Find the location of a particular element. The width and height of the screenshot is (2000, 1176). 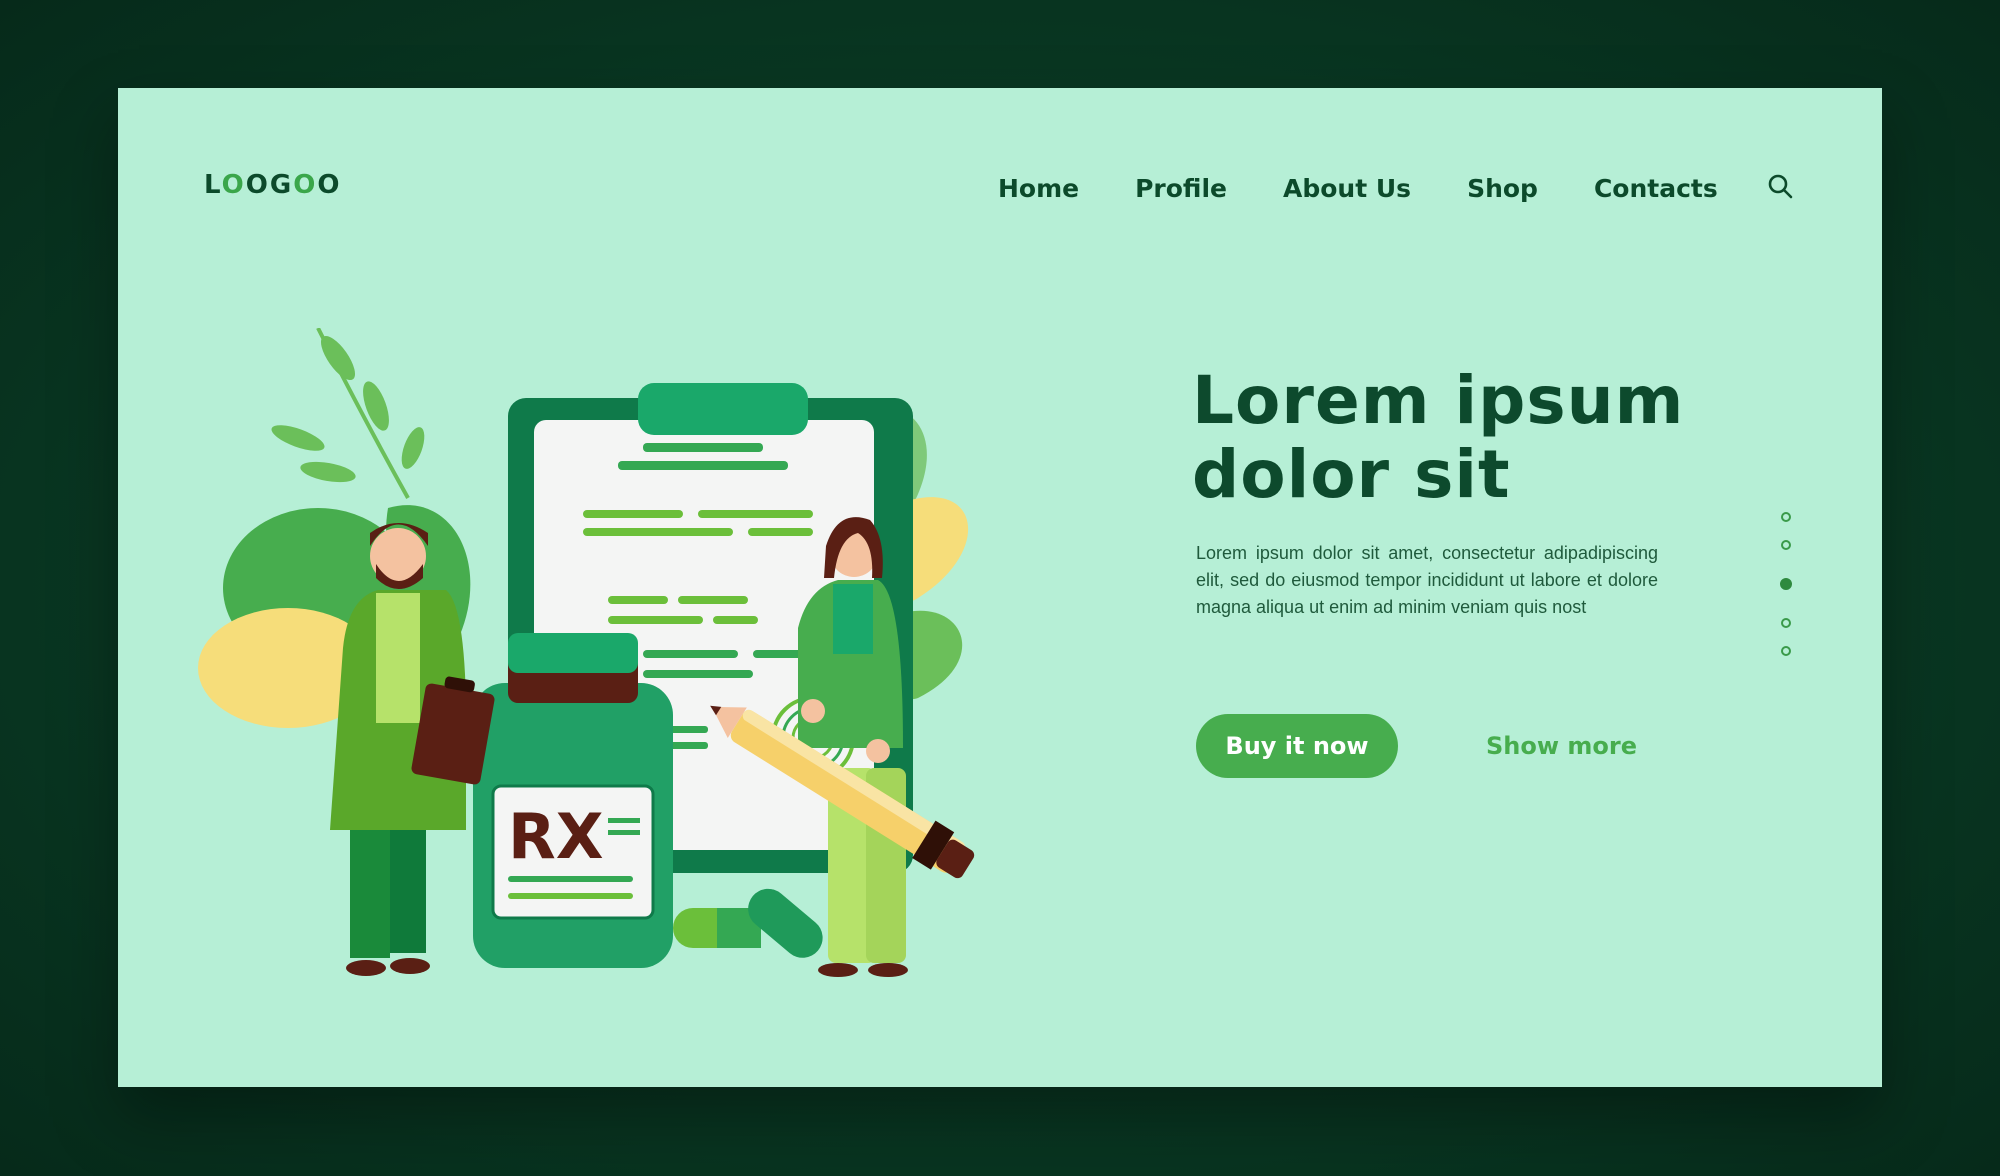

nav-contacts: Contacts is located at coordinates (1656, 188).